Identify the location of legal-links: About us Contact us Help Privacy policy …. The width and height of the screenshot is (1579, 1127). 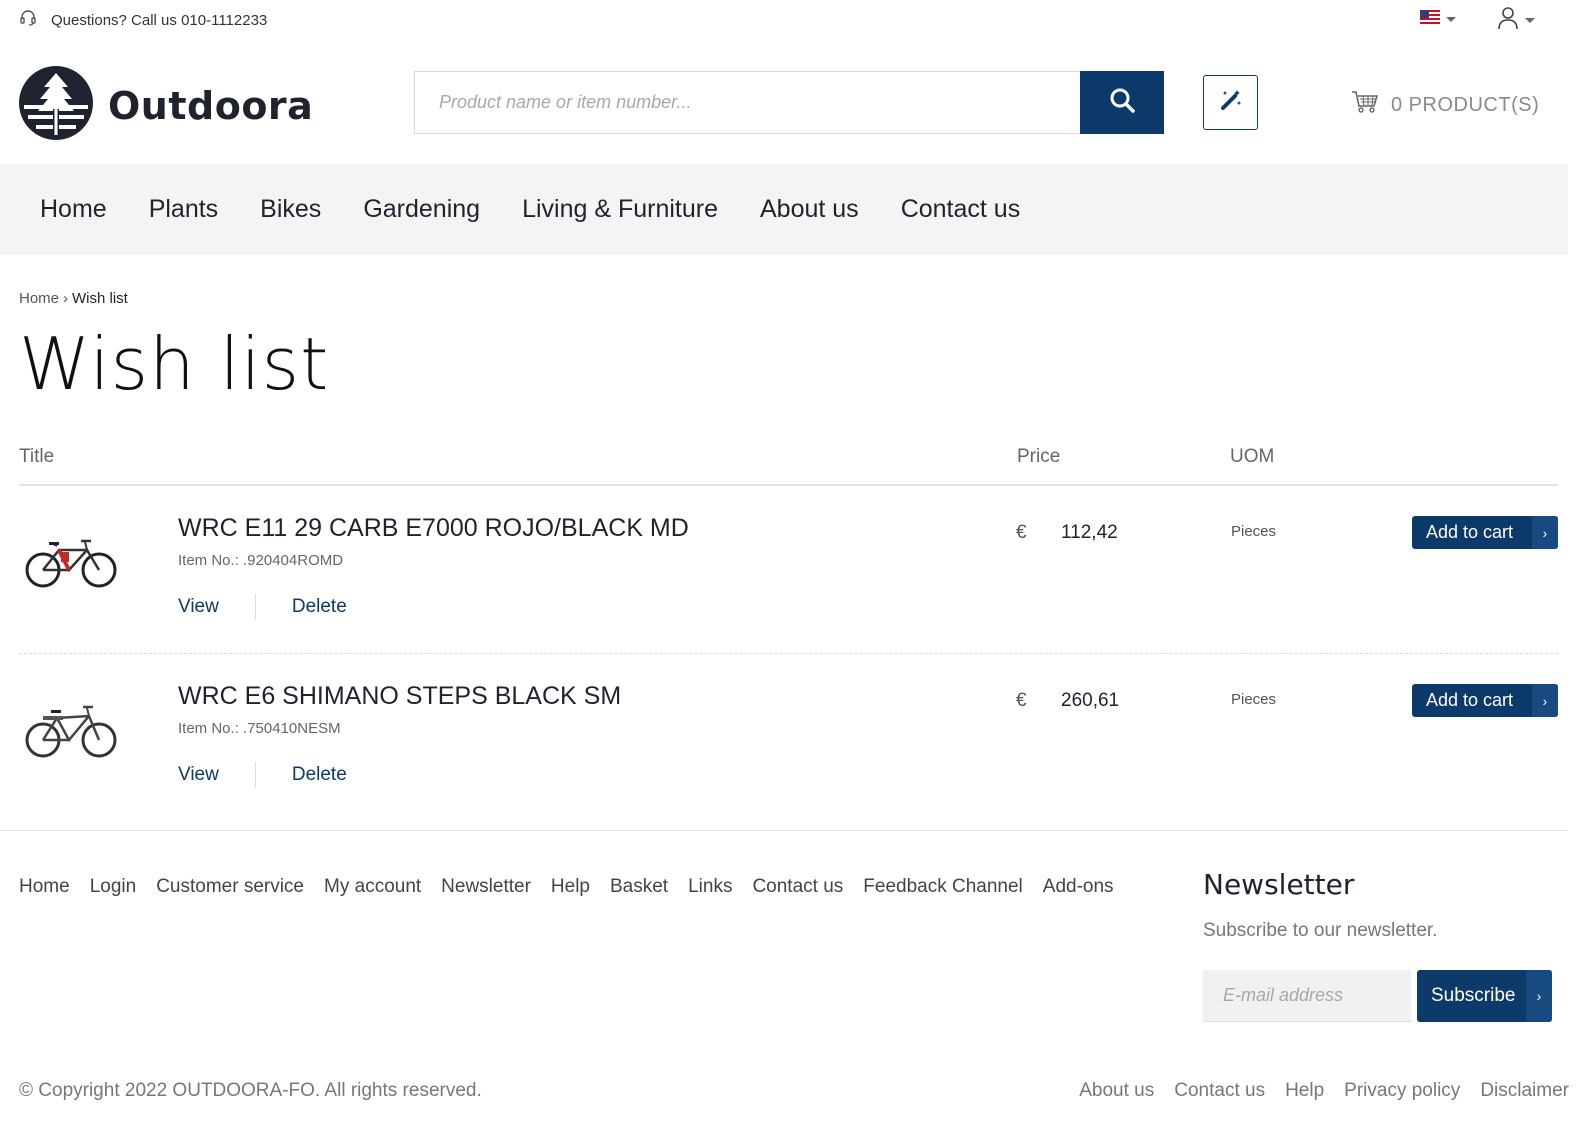
(1314, 1091).